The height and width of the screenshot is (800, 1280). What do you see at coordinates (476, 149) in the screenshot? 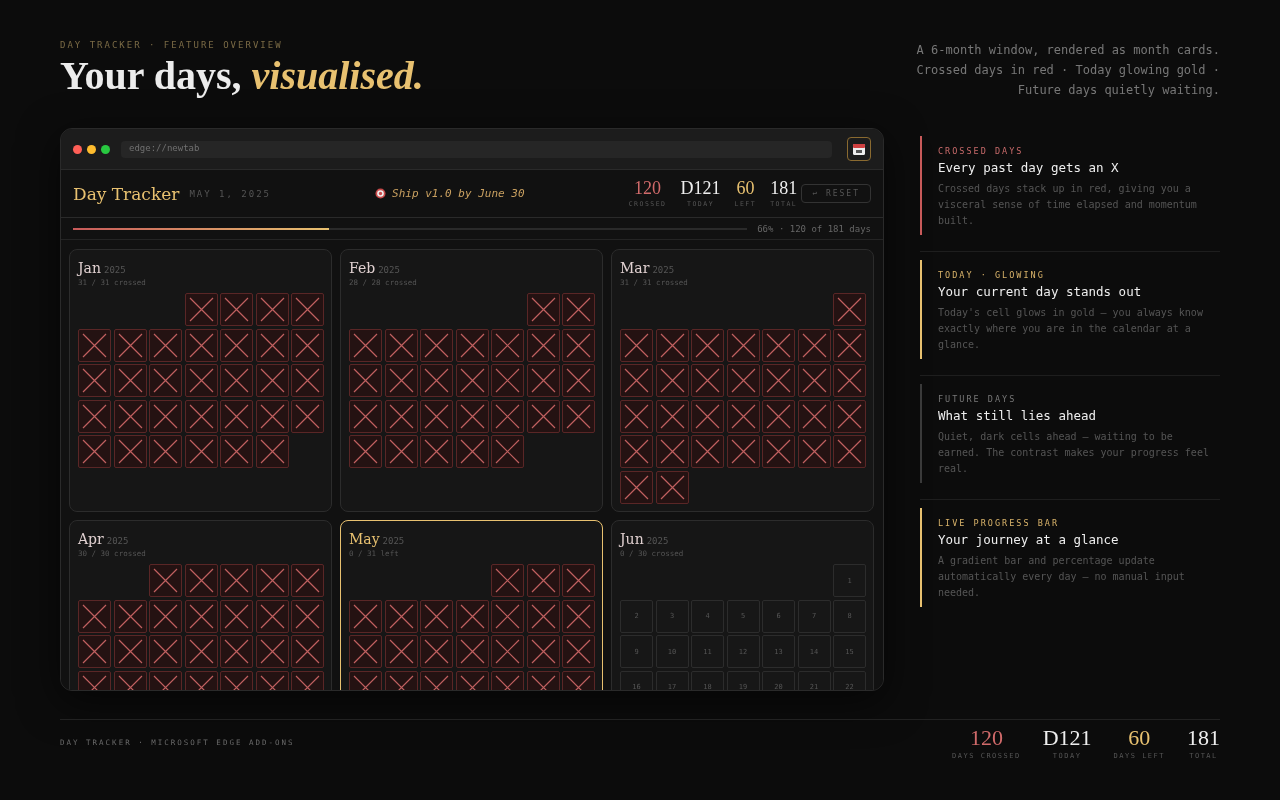
I see `address-bar: edge://newtab` at bounding box center [476, 149].